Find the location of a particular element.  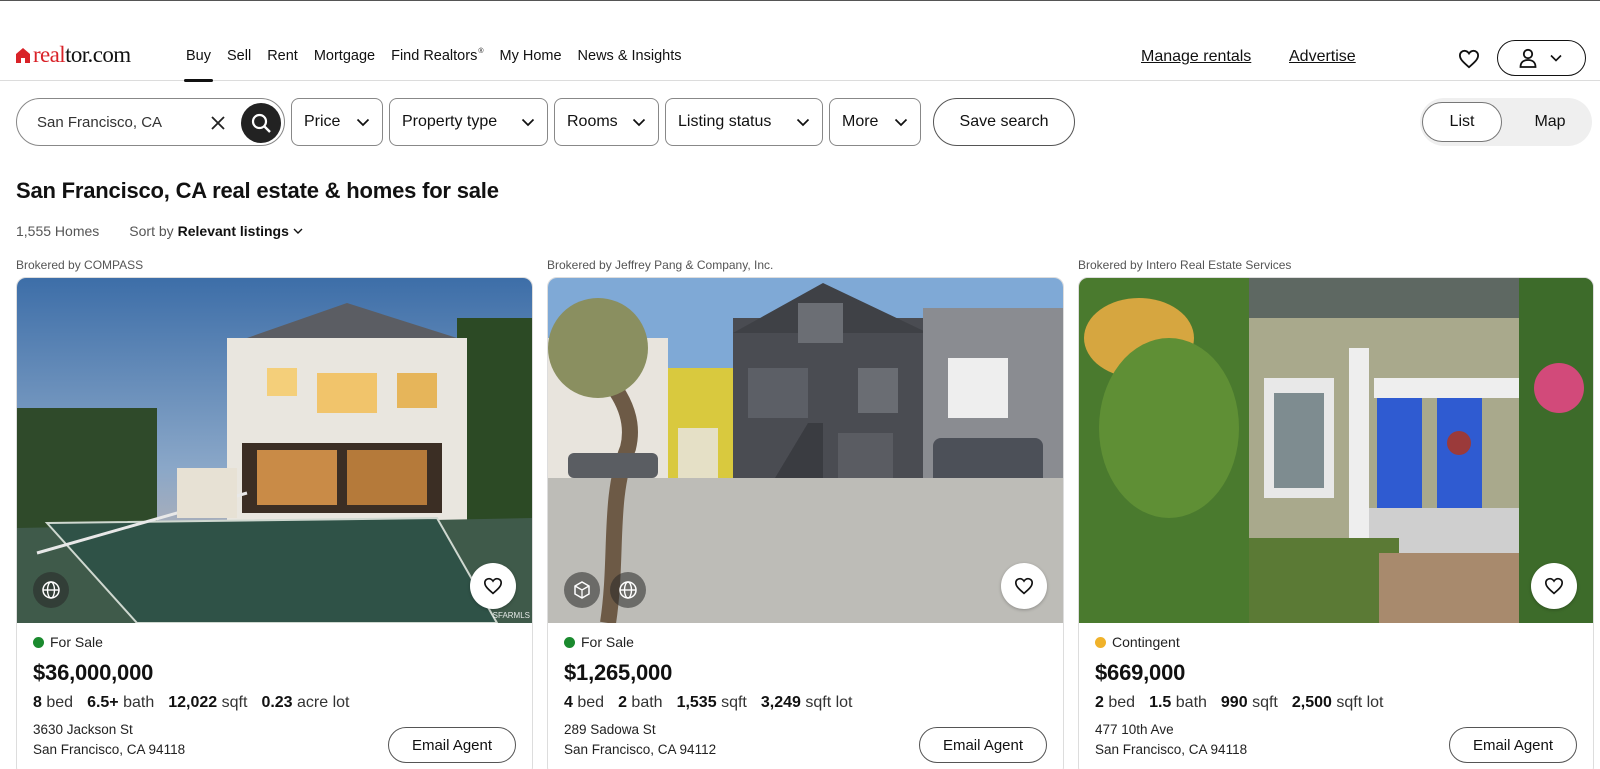

sort-value: Relevant listings is located at coordinates (233, 231).